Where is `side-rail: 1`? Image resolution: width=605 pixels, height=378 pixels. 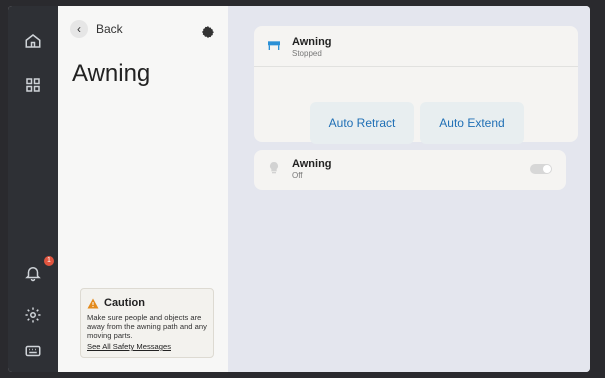
side-rail: 1 is located at coordinates (33, 189).